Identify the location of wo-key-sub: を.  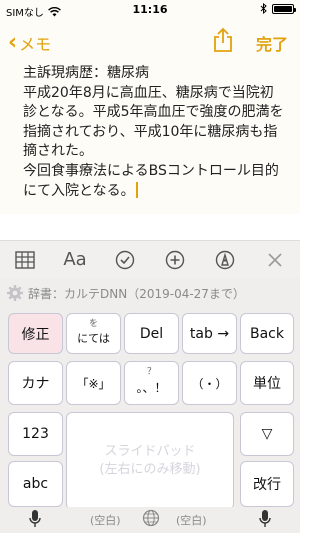
(93, 324).